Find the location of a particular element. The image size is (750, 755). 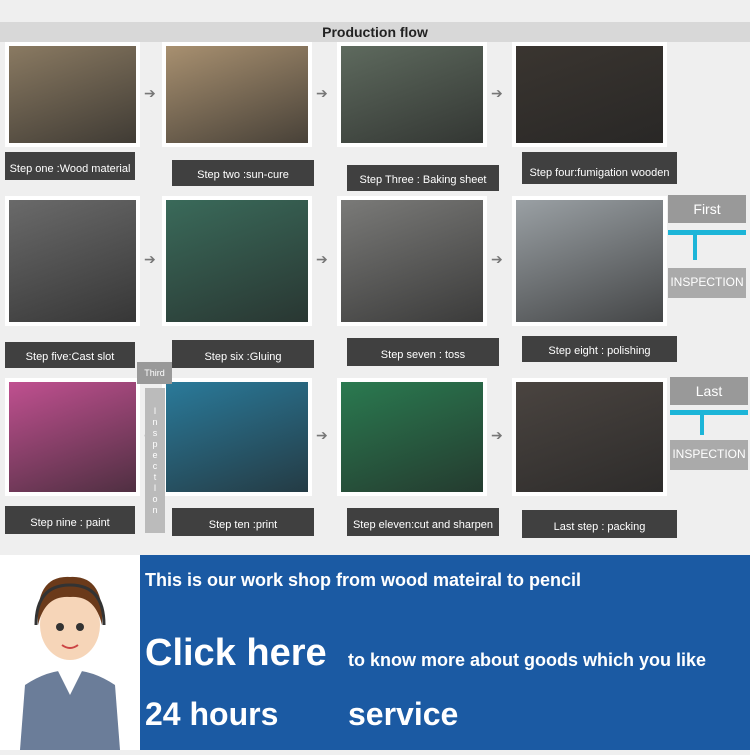

vertical-letter: e is located at coordinates (155, 455).